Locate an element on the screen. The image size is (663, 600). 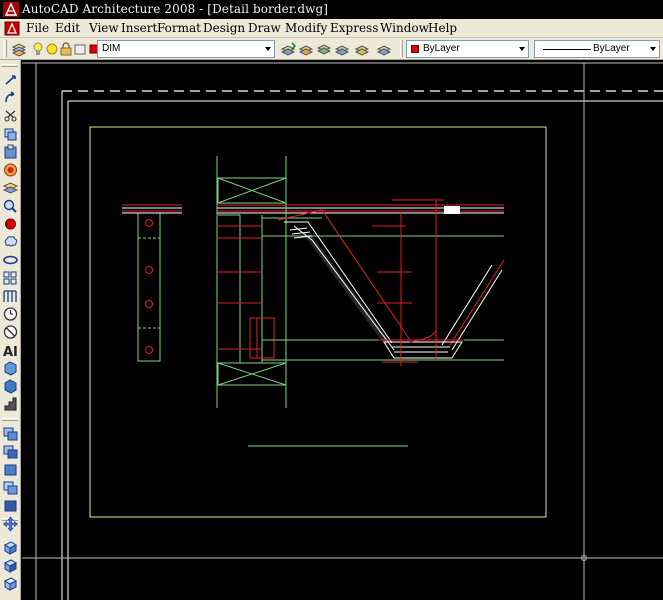
menu-file: File is located at coordinates (37, 28).